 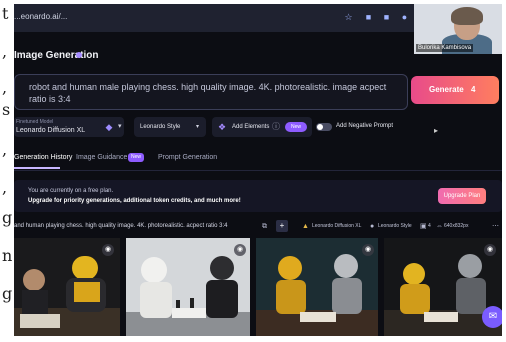 I want to click on dimensions-icon: ⇔, so click(x=439, y=226).